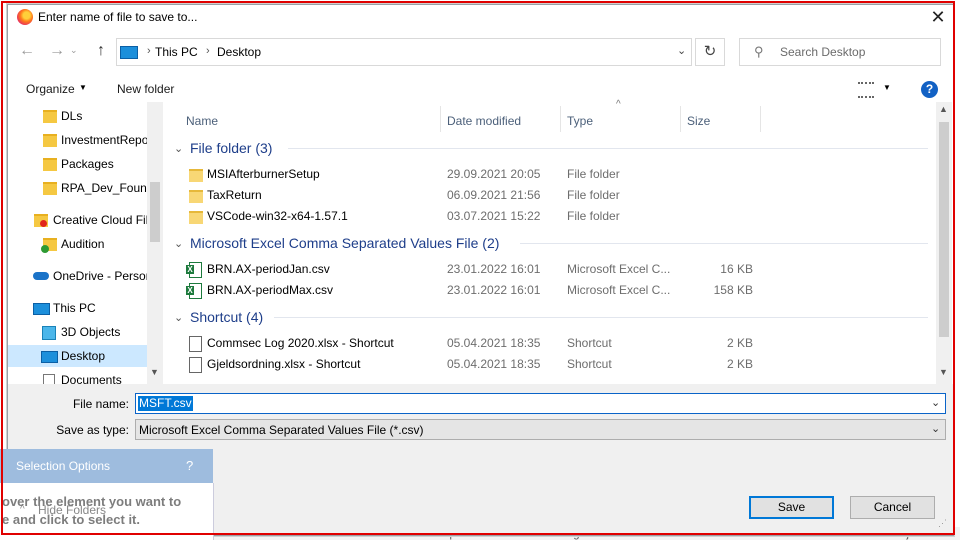 The height and width of the screenshot is (540, 960). Describe the element at coordinates (74, 50) in the screenshot. I see `recent-locations-chevron-icon: ⌄` at that location.